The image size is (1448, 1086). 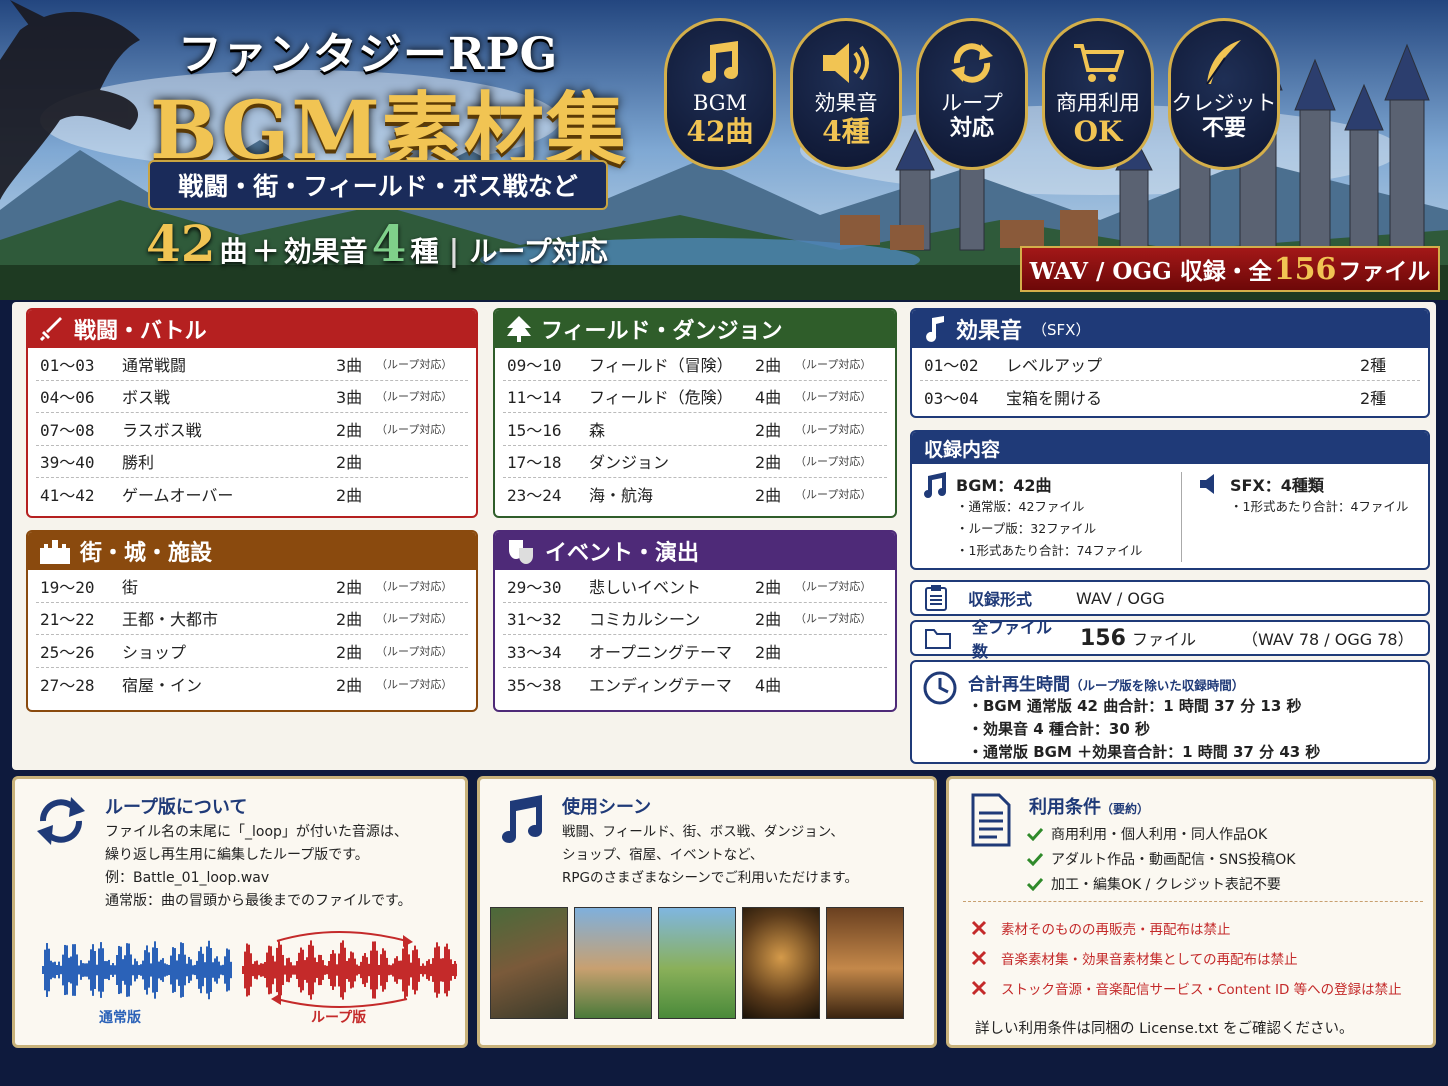 What do you see at coordinates (951, 365) in the screenshot?
I see `track-range: 01～02` at bounding box center [951, 365].